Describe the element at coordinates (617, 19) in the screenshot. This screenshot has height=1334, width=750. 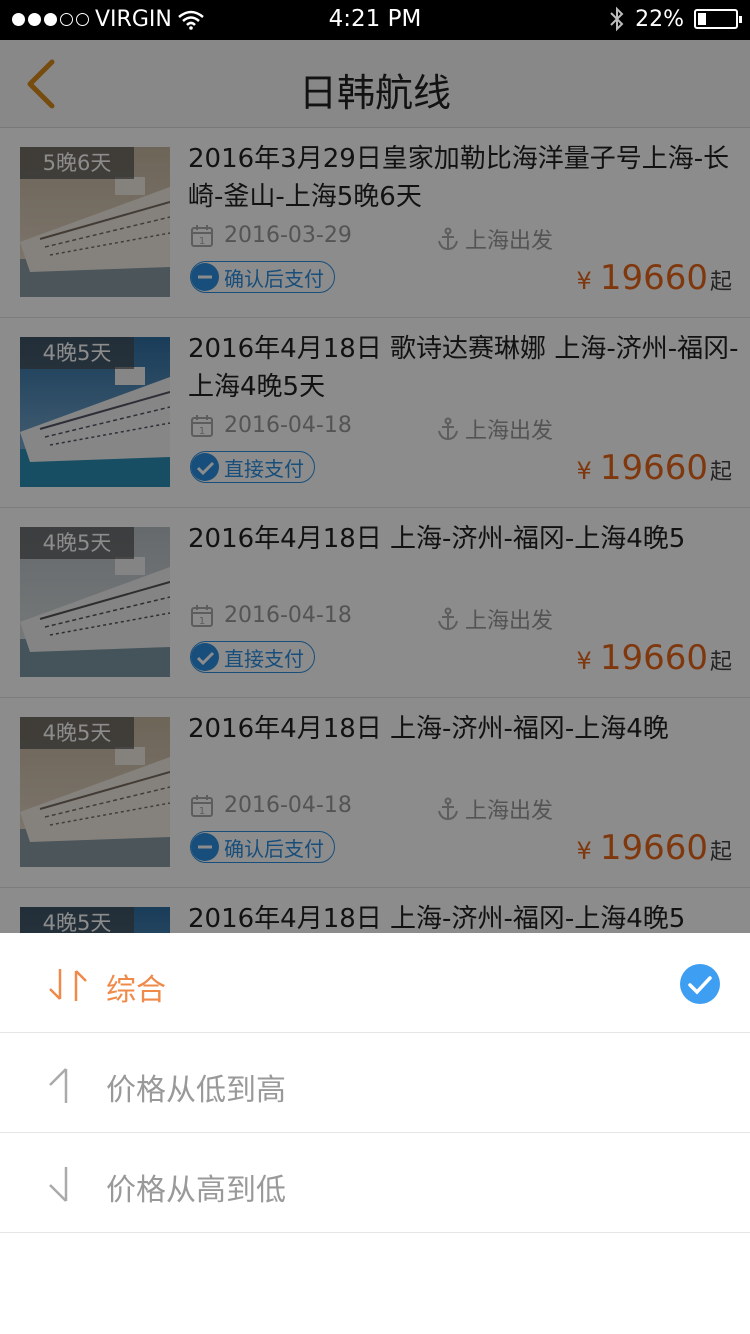
I see `bluetooth-icon` at that location.